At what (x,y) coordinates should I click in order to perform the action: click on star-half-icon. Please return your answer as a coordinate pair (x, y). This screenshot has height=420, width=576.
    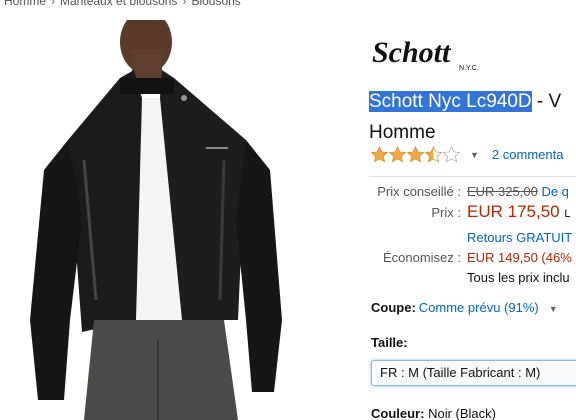
    Looking at the image, I should click on (433, 154).